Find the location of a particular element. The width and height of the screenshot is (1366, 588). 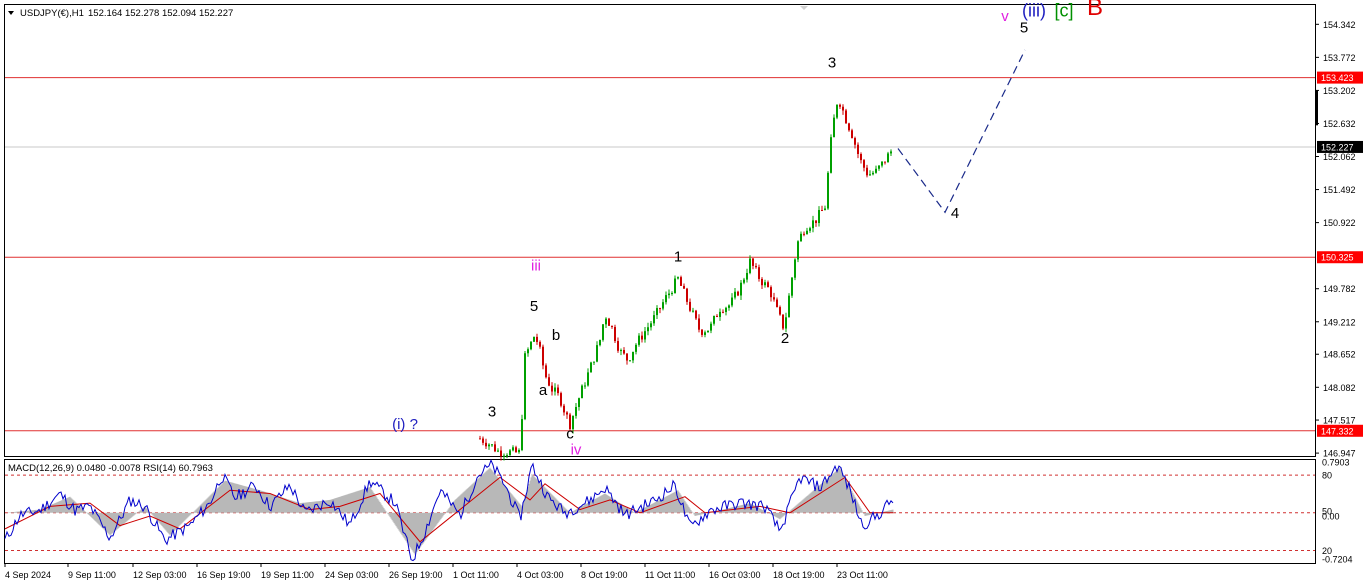

wave-label: 2 is located at coordinates (785, 338).